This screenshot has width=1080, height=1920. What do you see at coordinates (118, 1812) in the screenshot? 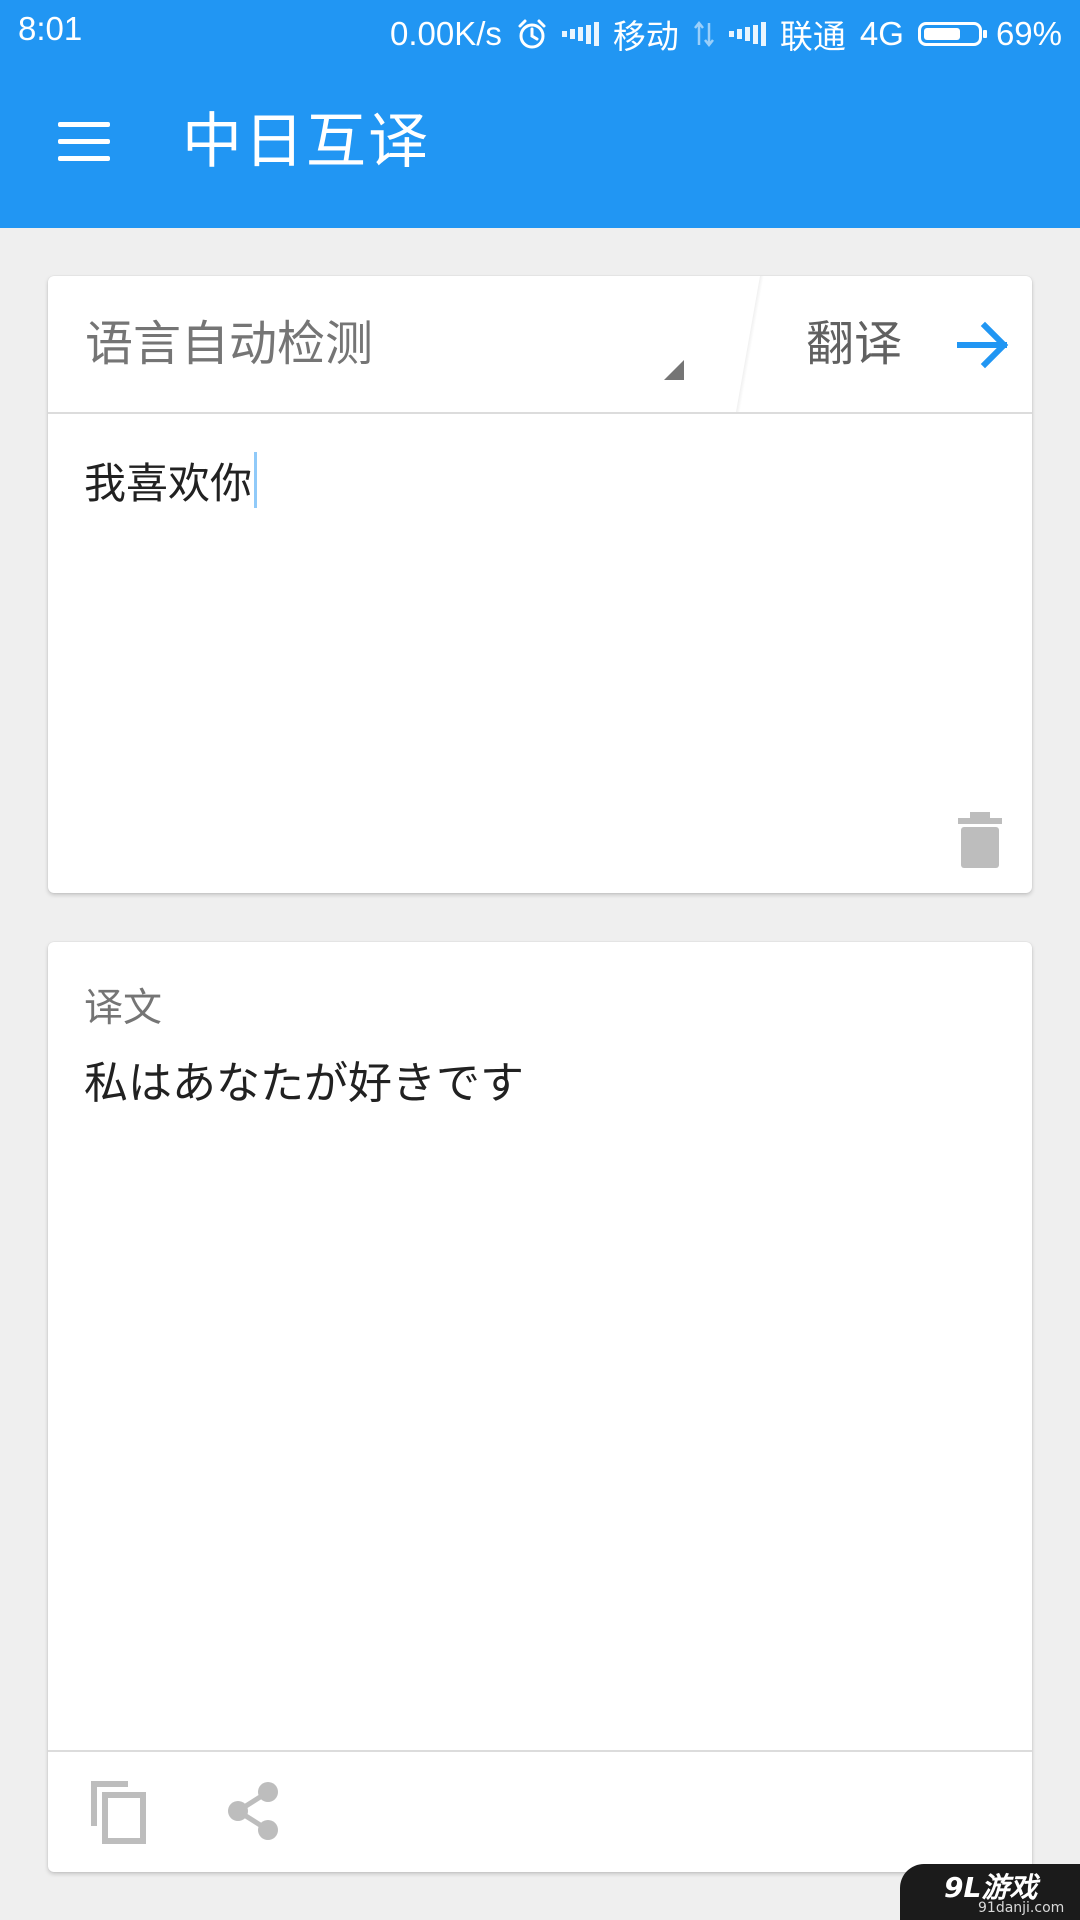
I see `copy-icon` at bounding box center [118, 1812].